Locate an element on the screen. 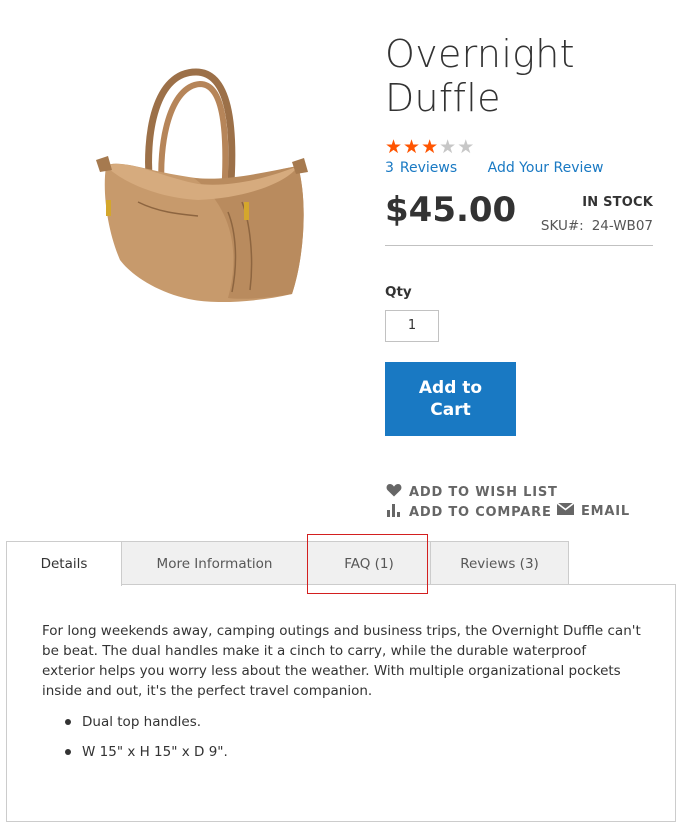  add-to-cart-button: Add to Cart is located at coordinates (450, 399).